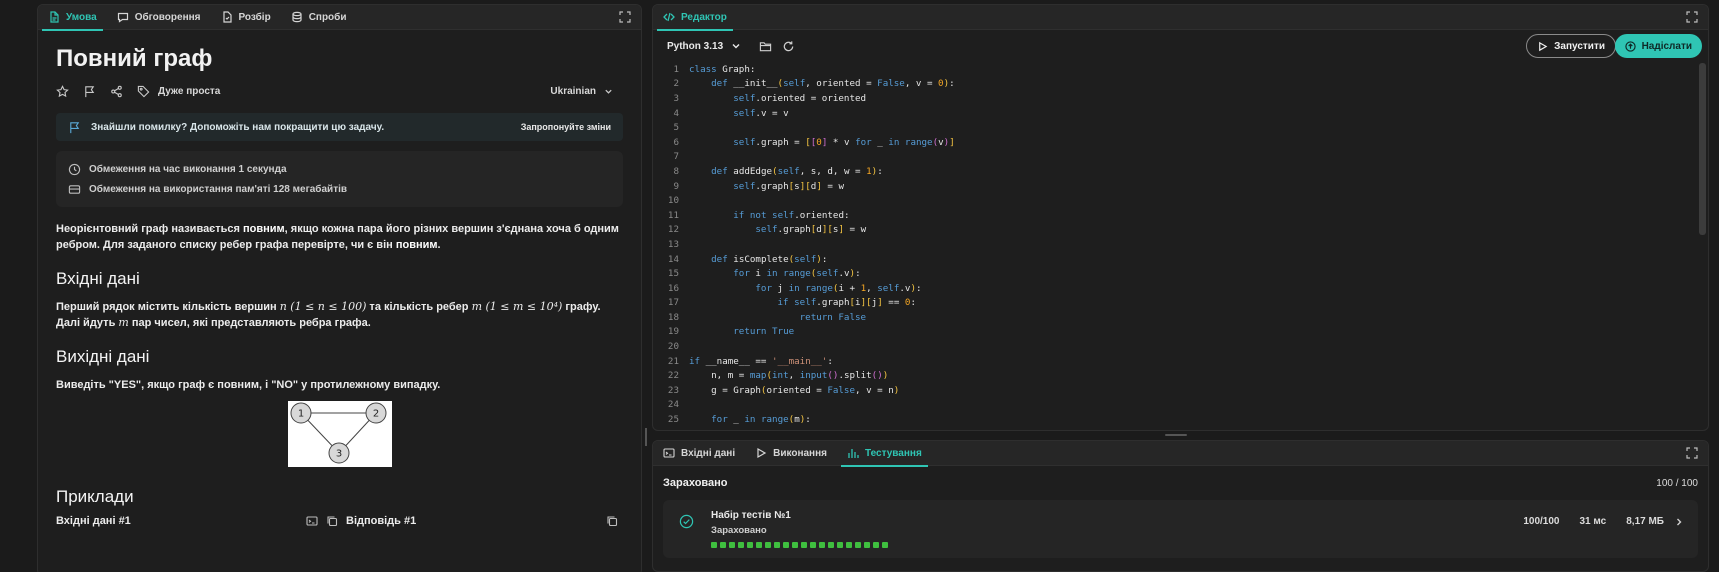  Describe the element at coordinates (18, 286) in the screenshot. I see `left-gutter` at that location.